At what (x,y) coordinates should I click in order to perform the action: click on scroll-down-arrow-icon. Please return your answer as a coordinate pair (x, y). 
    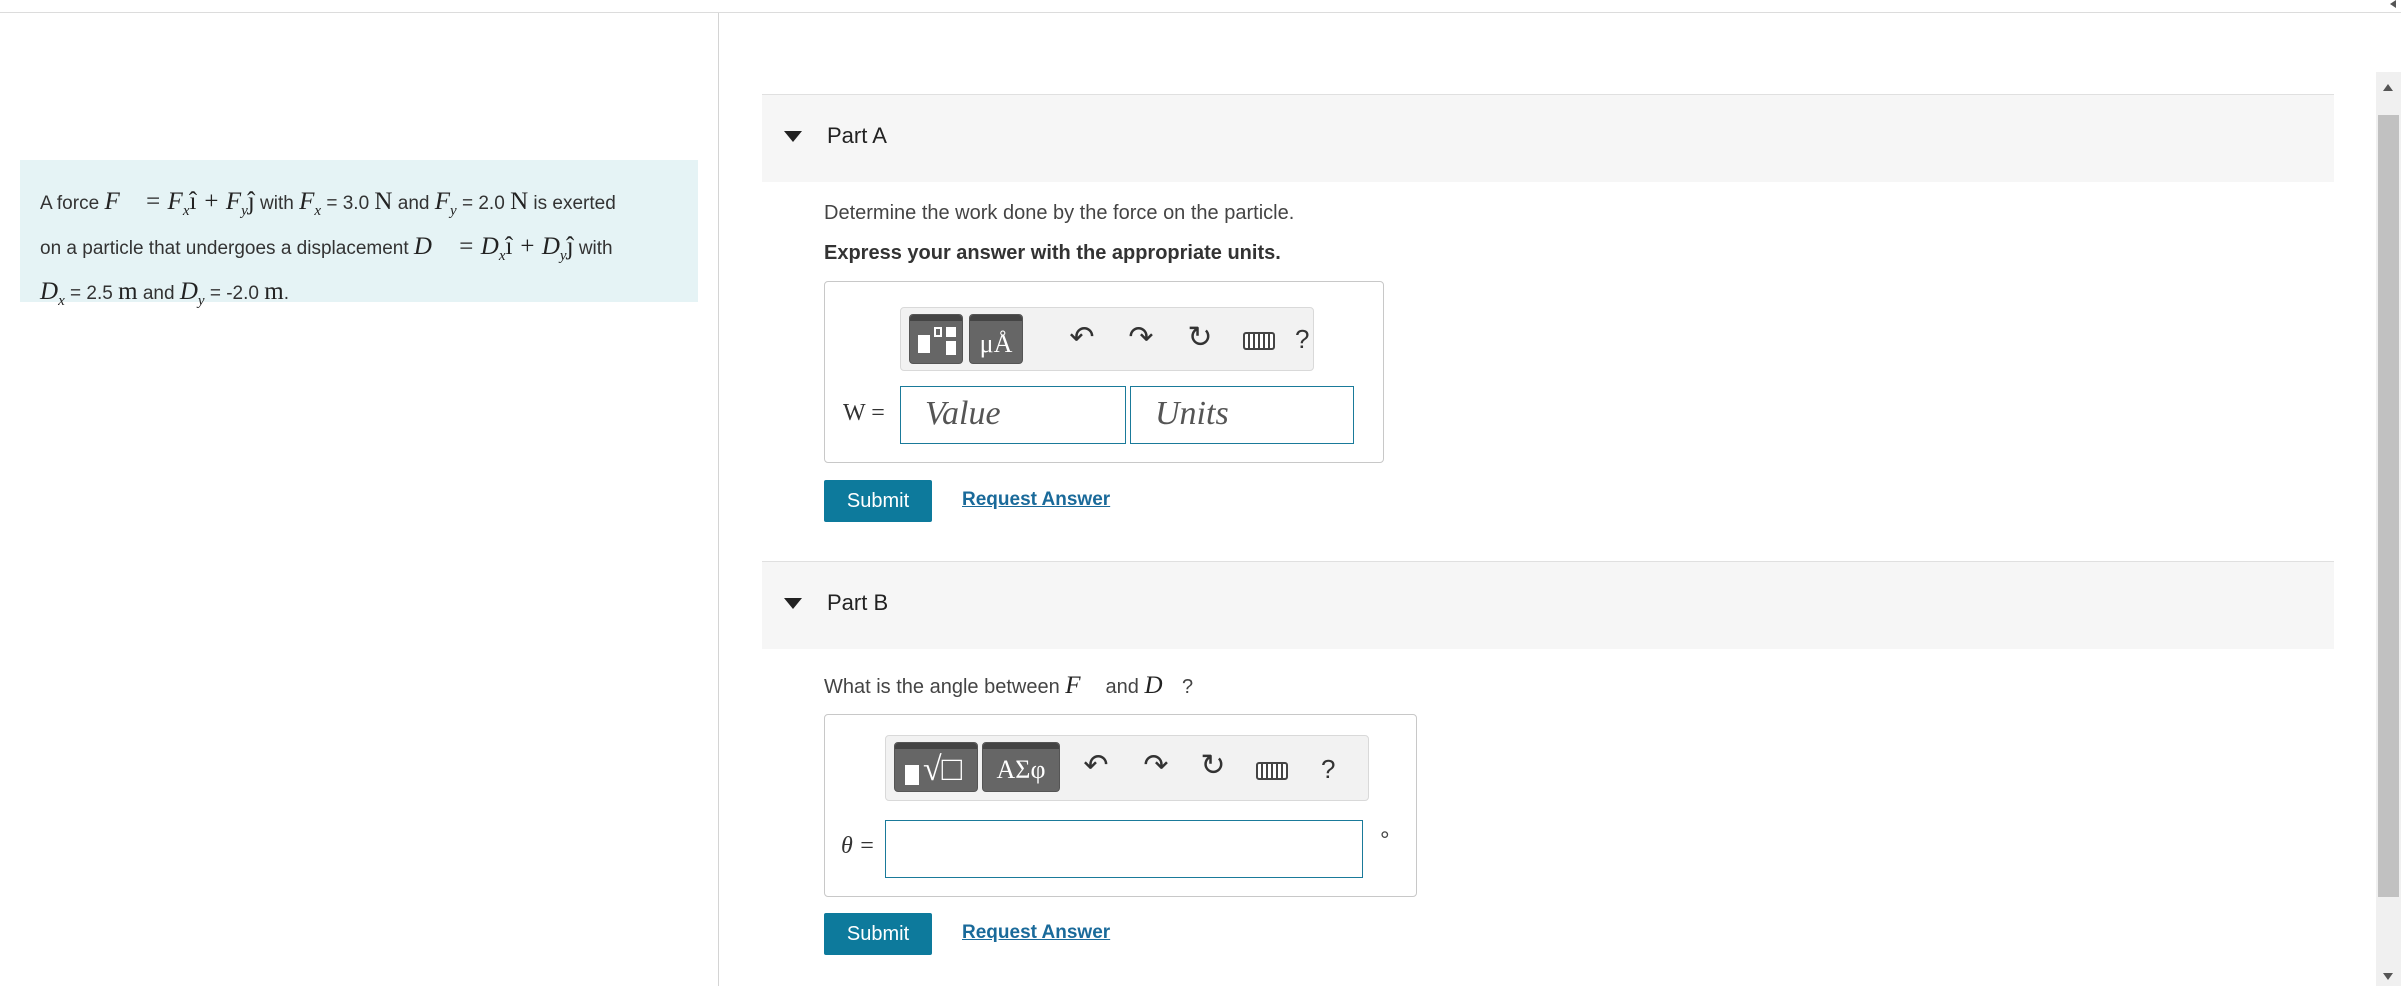
    Looking at the image, I should click on (2388, 976).